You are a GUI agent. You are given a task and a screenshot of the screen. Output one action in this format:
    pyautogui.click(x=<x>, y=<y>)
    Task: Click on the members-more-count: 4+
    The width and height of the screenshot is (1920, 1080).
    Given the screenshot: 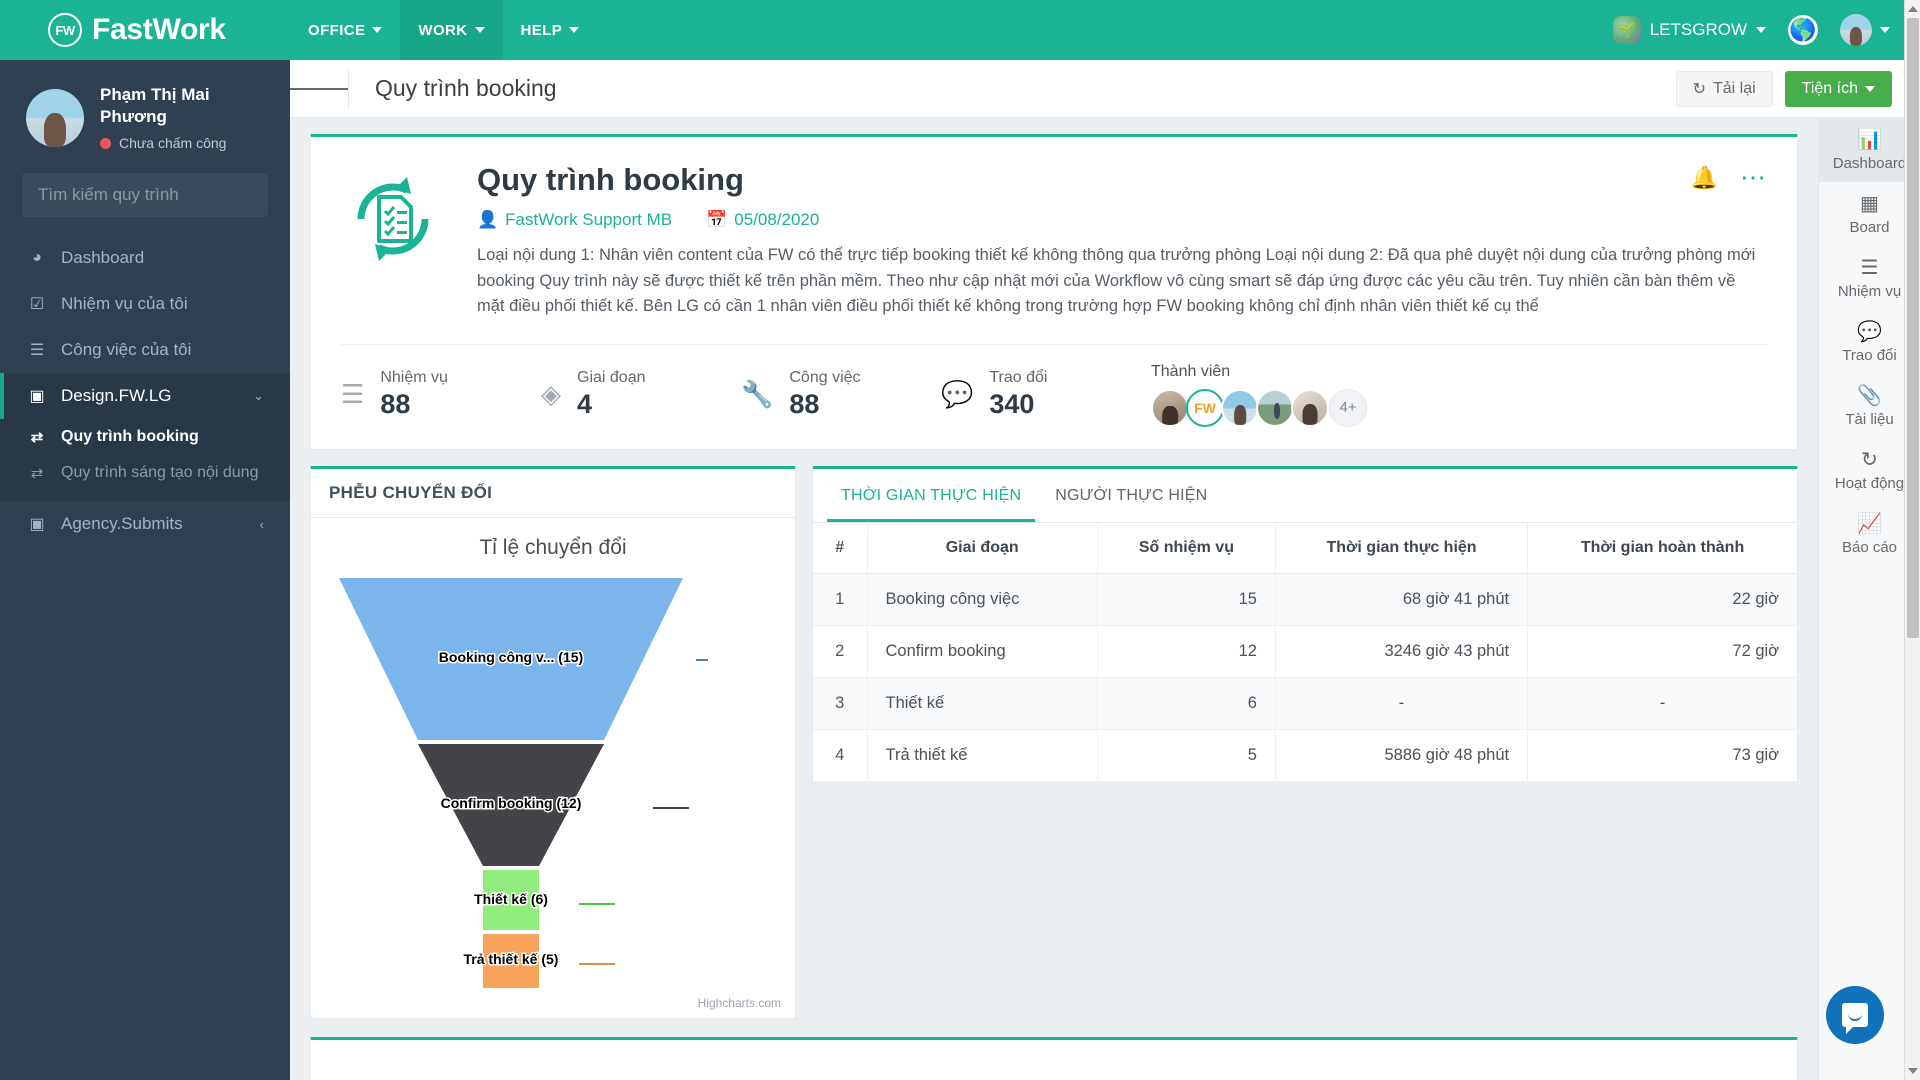 What is the action you would take?
    pyautogui.click(x=1348, y=407)
    